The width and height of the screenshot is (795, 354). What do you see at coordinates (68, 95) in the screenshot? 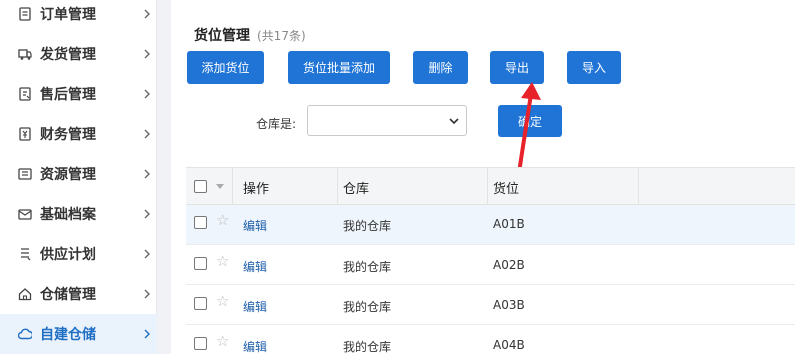
I see `sidebar-item-label: 售后管理` at bounding box center [68, 95].